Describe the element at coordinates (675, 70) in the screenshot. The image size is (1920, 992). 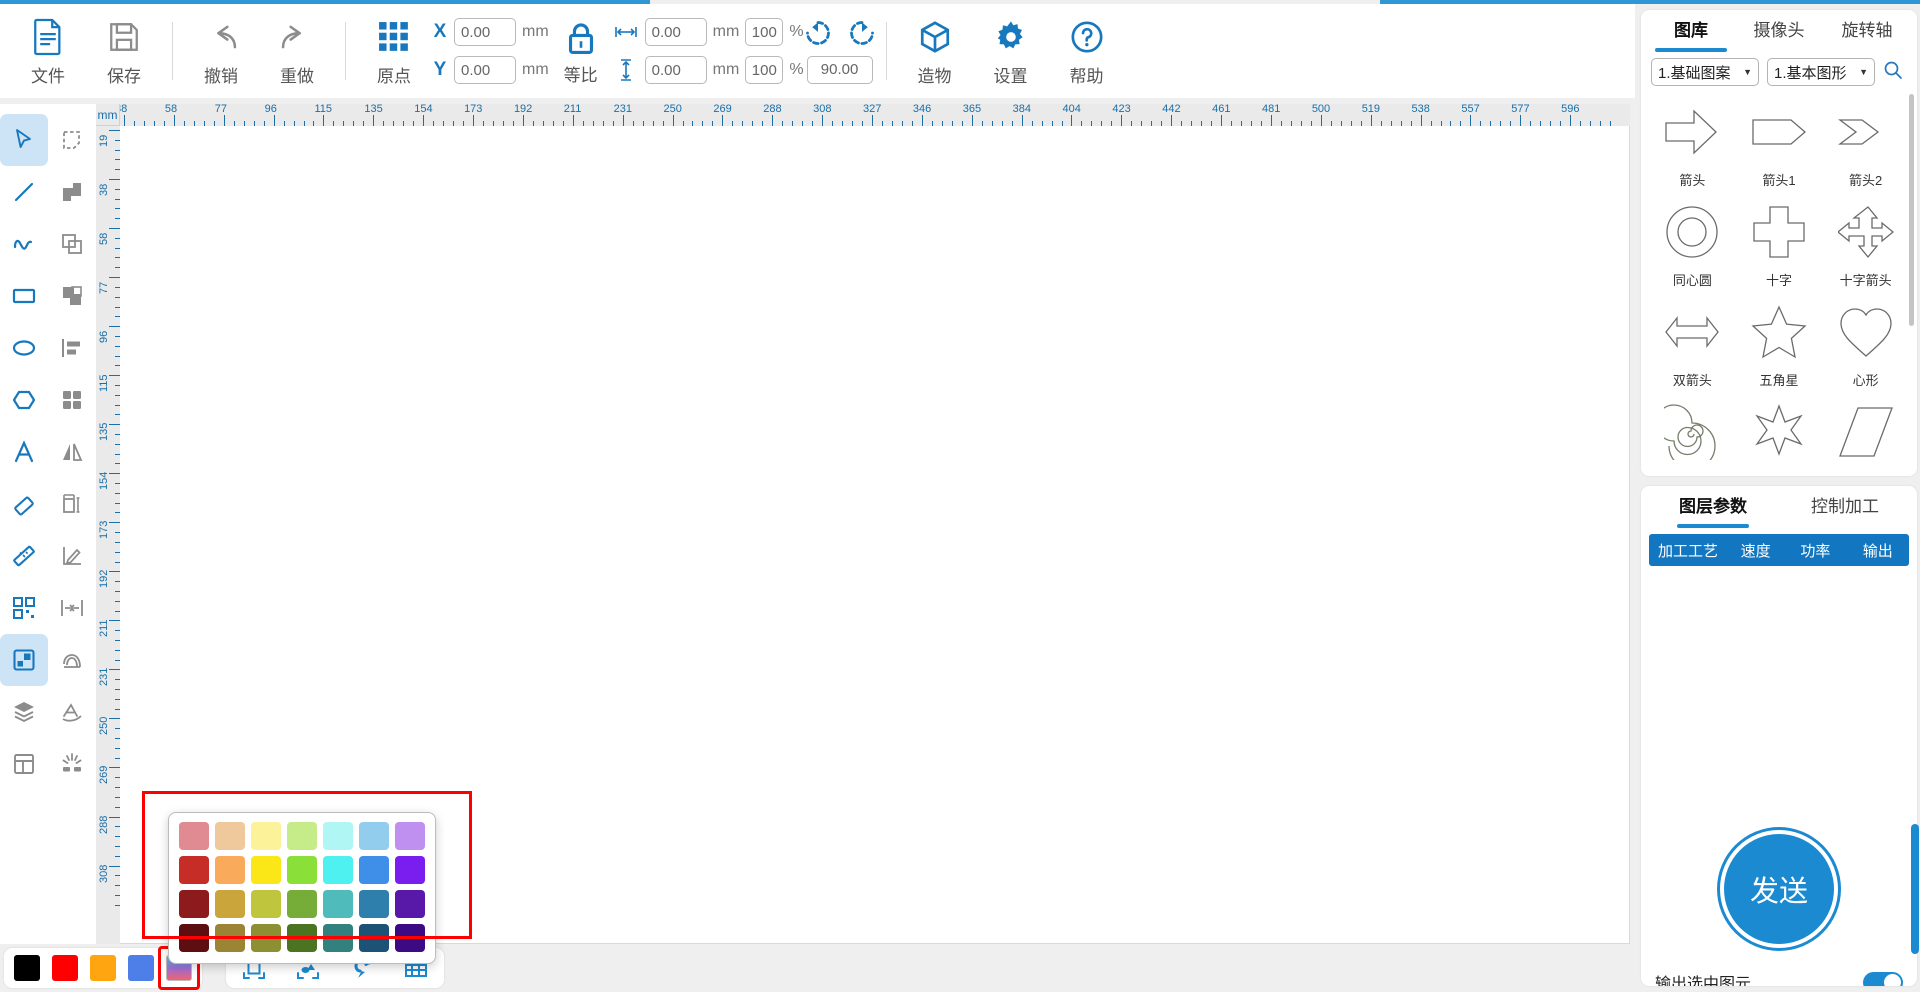
I see `height-input` at that location.